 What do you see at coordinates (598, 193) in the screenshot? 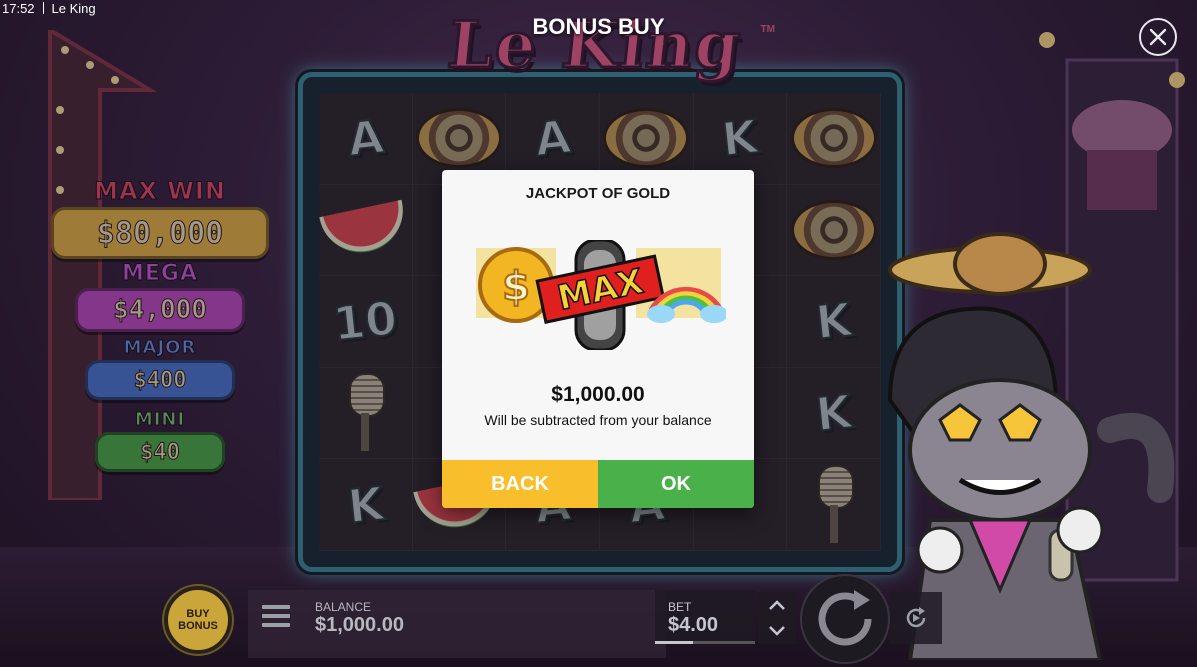
I see `dialog-title: JACKPOT OF GOLD` at bounding box center [598, 193].